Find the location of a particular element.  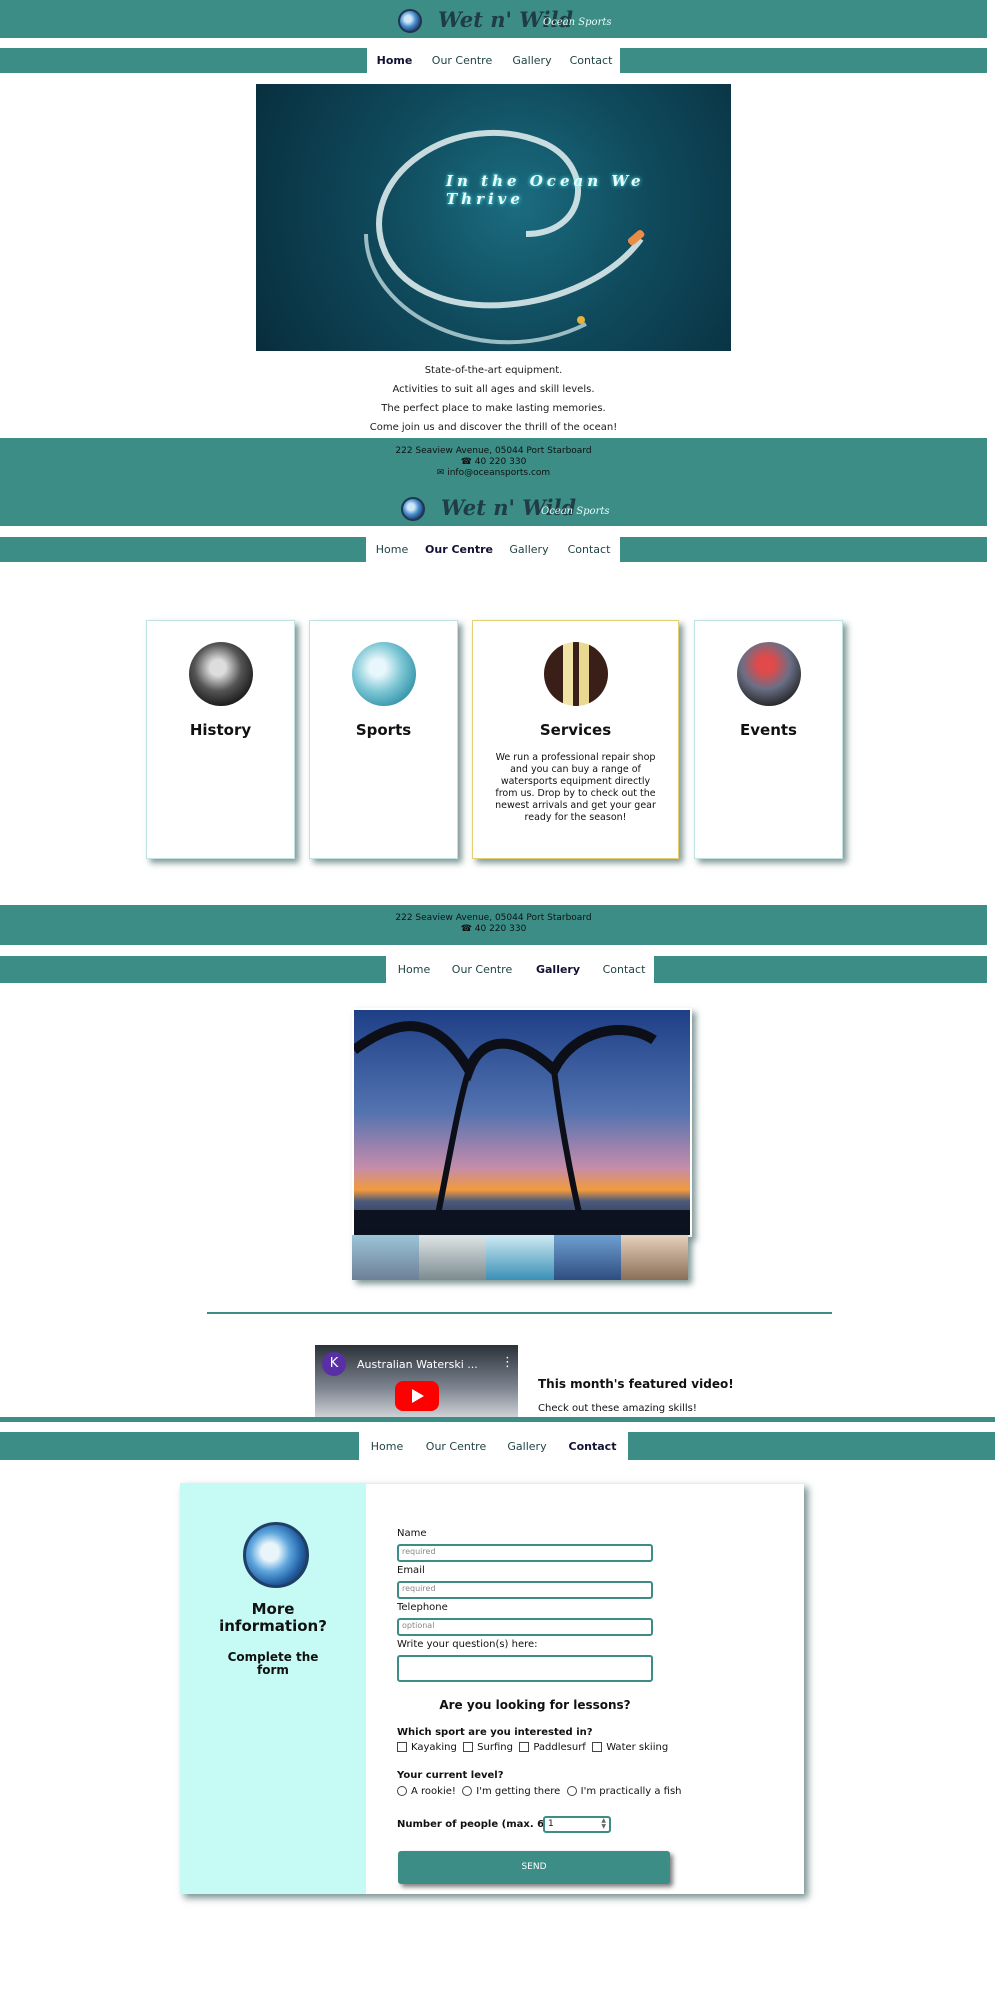

footer-email-value: info@oceansports.com is located at coordinates (499, 473).